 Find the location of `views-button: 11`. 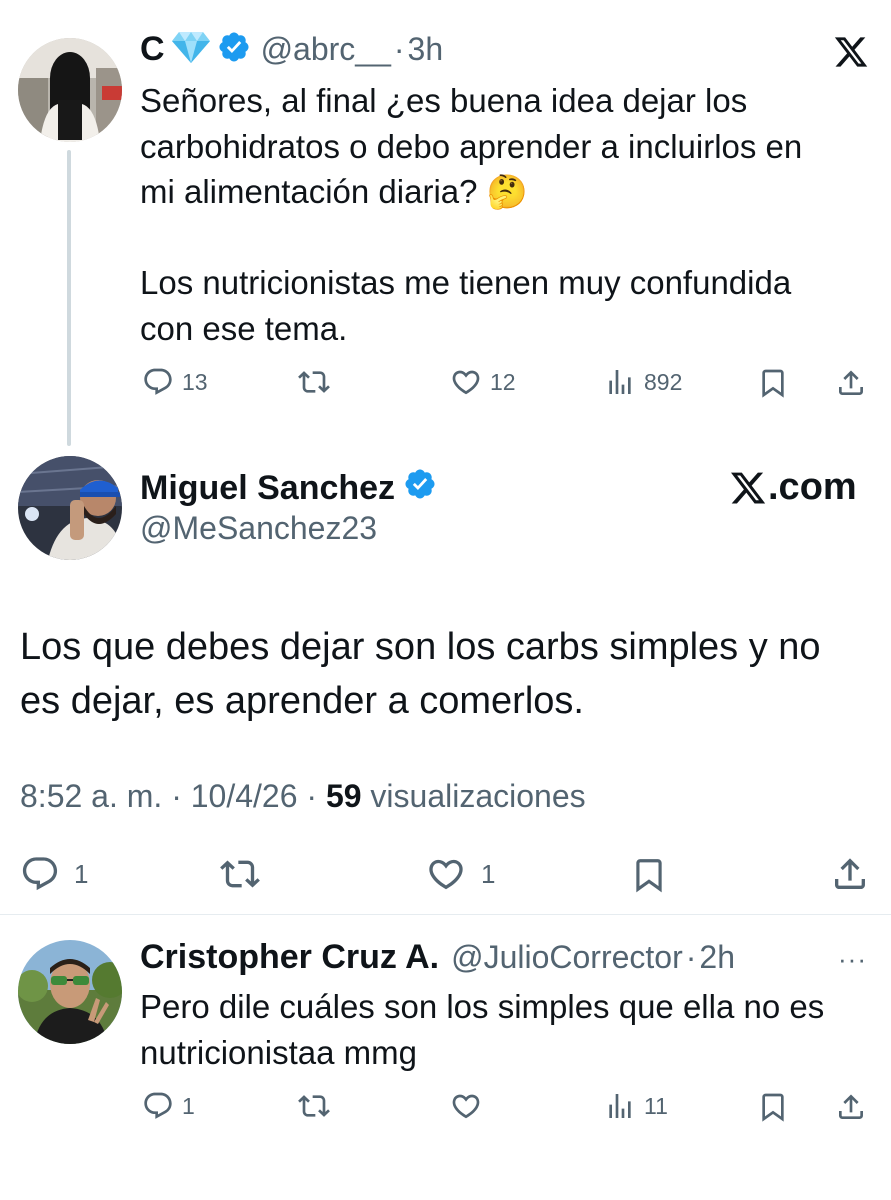

views-button: 11 is located at coordinates (636, 1106).